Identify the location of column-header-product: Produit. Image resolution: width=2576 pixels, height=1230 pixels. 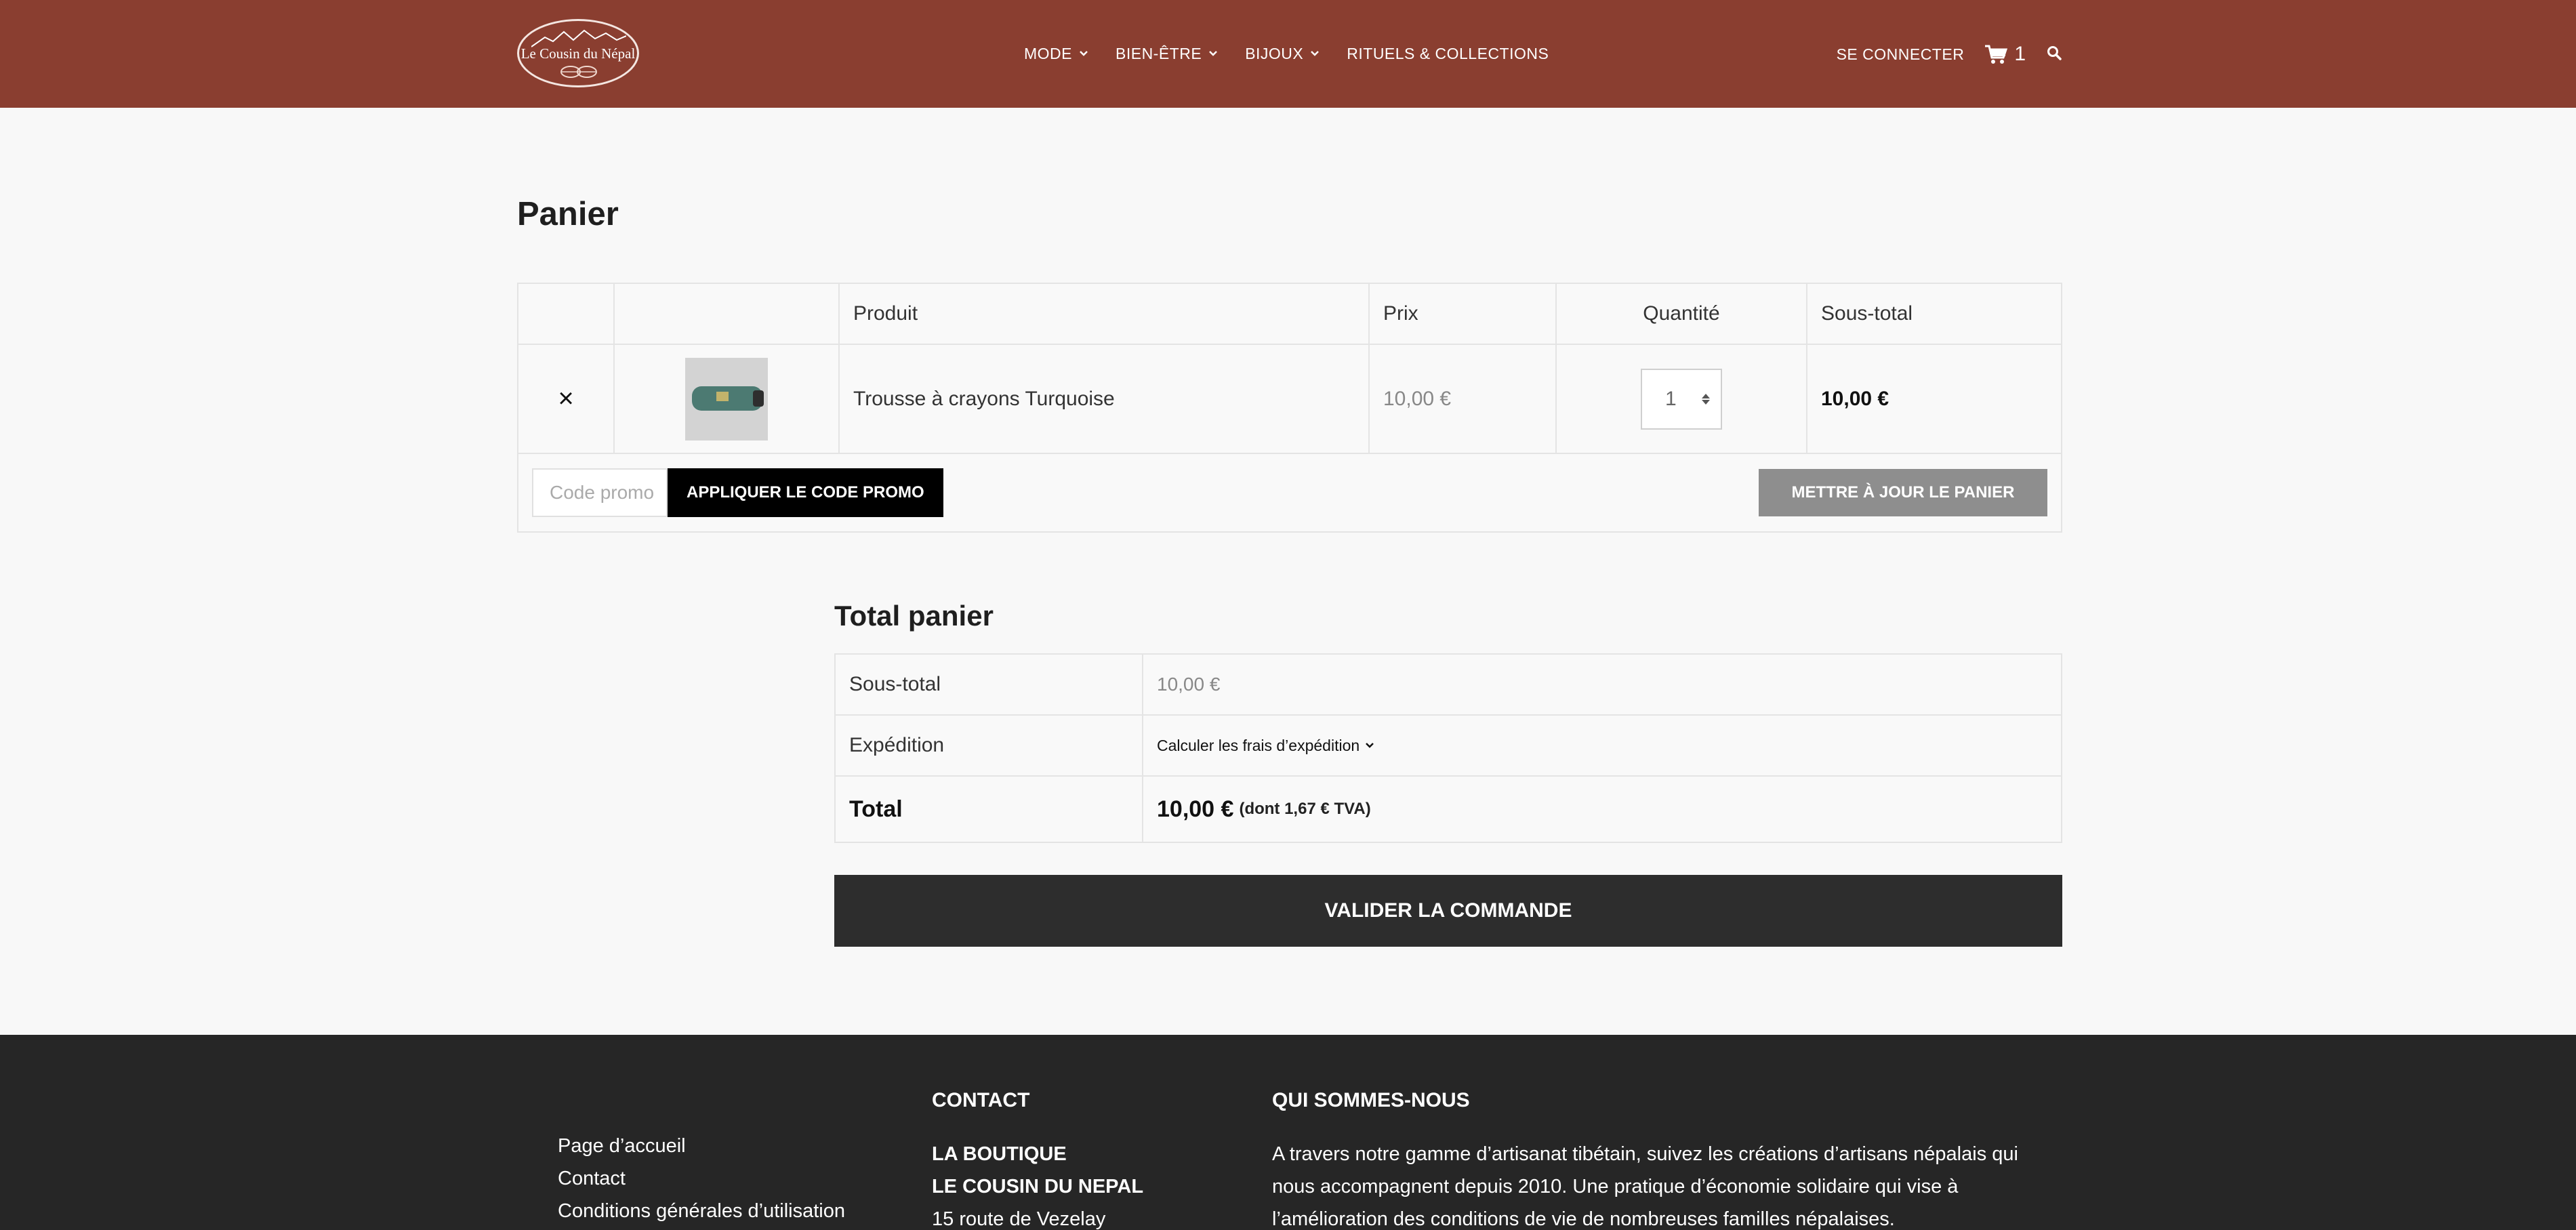
(1105, 314).